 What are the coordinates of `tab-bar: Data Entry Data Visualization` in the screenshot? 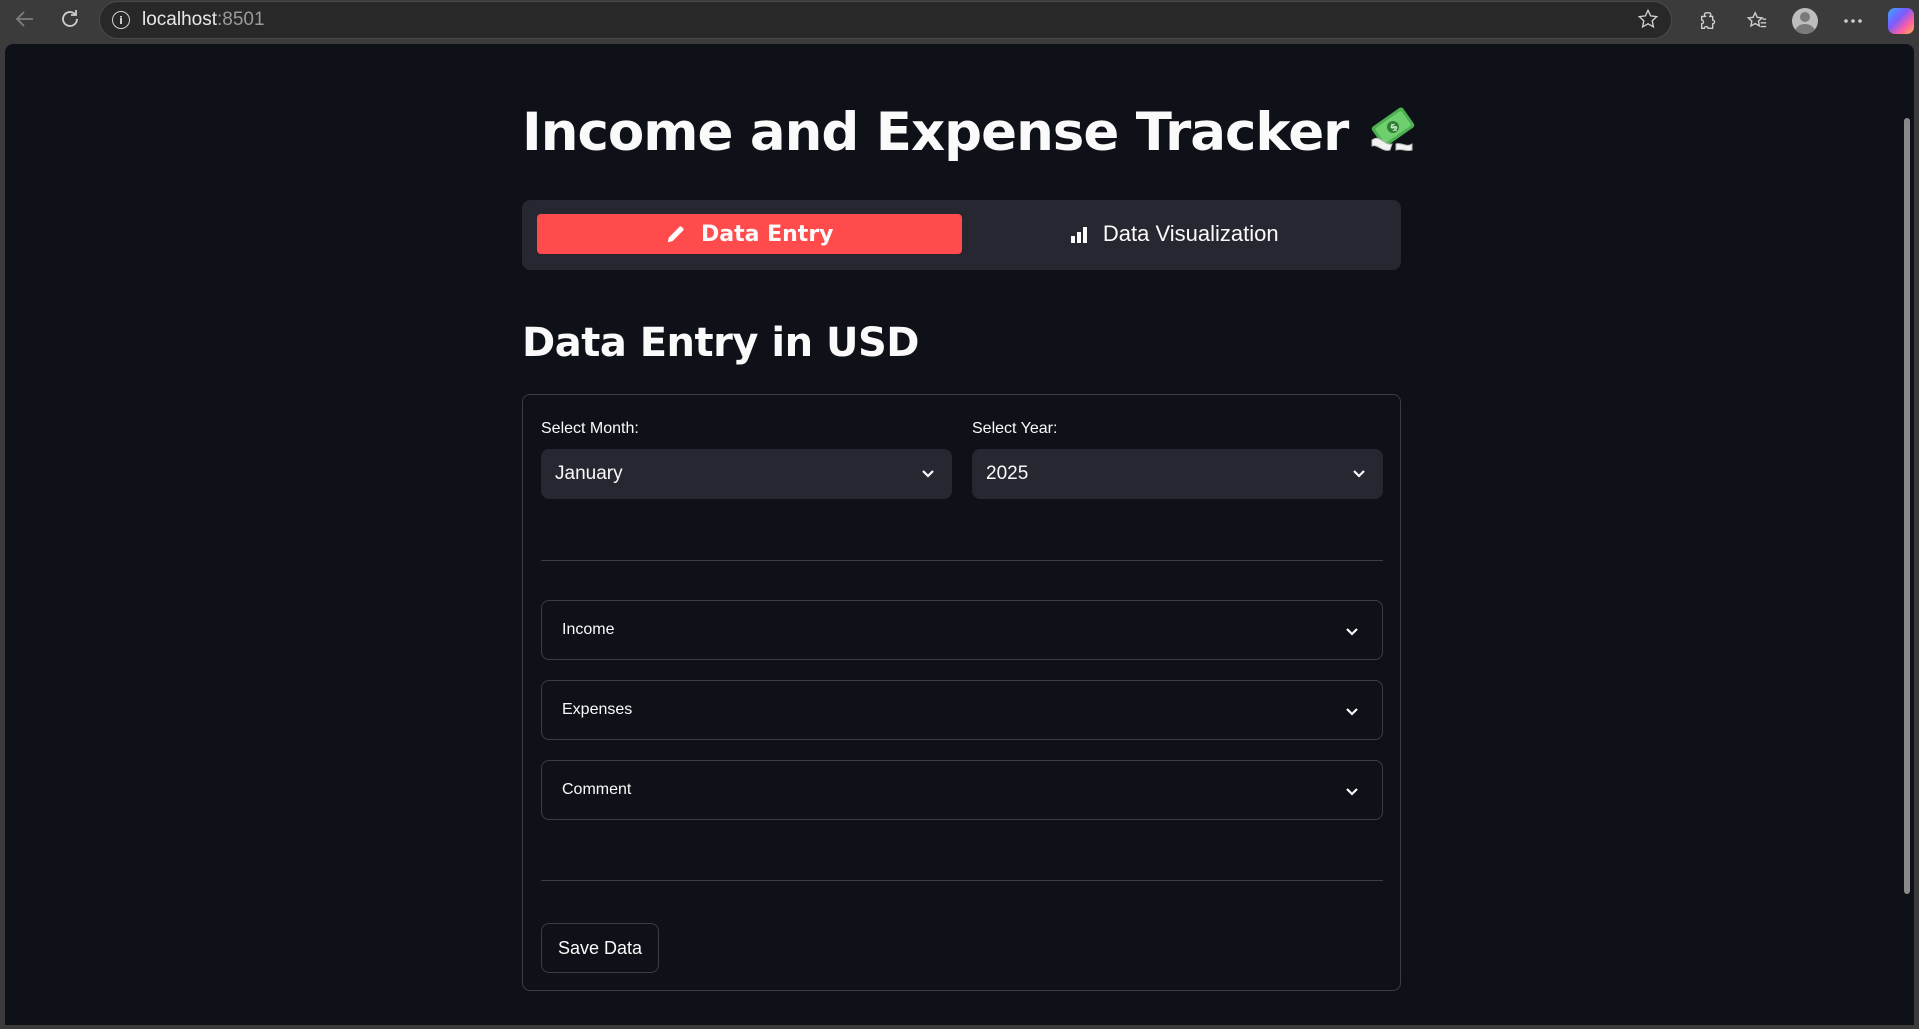 It's located at (961, 235).